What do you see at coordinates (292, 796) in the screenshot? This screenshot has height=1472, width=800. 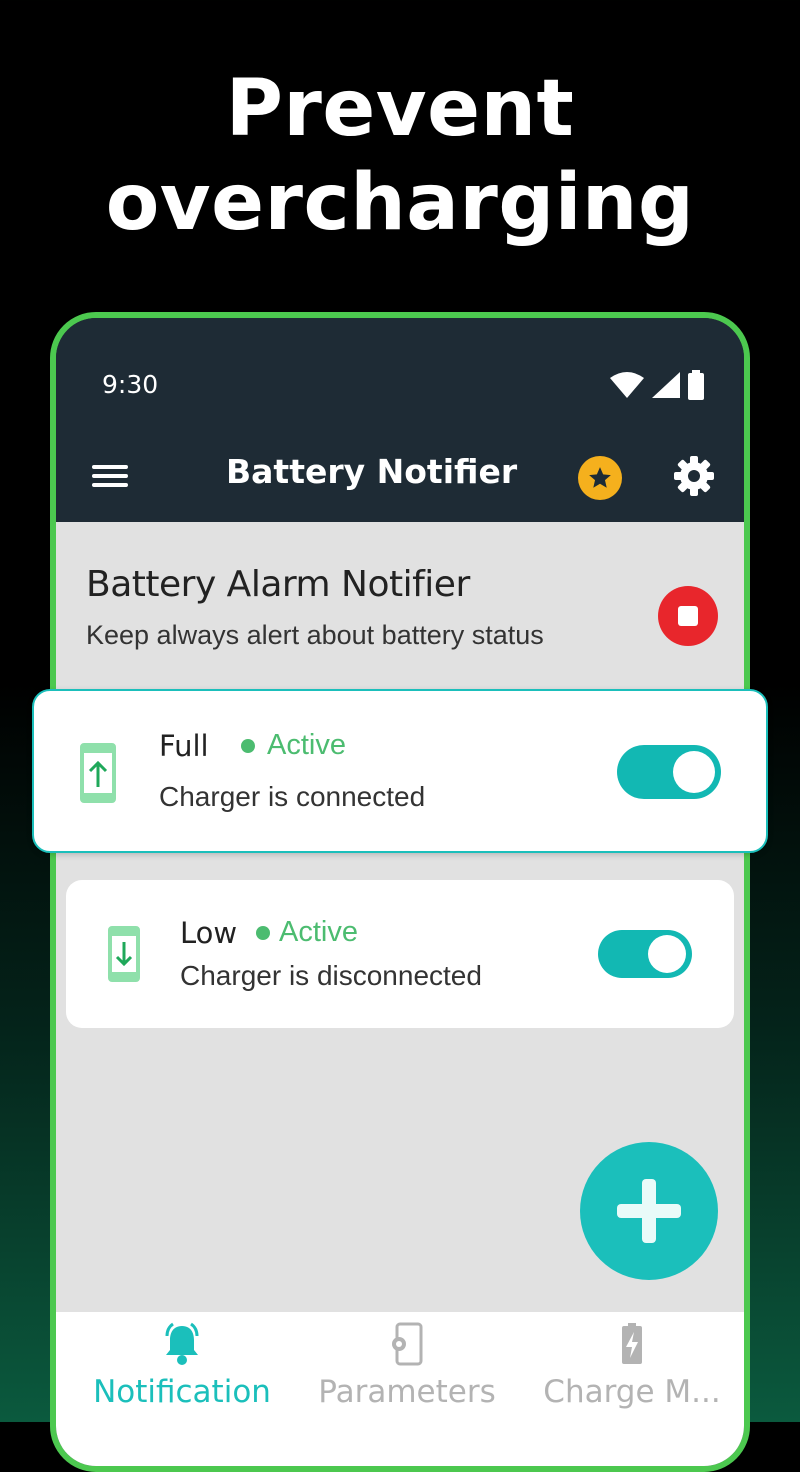 I see `alarm-description: Charger is connected` at bounding box center [292, 796].